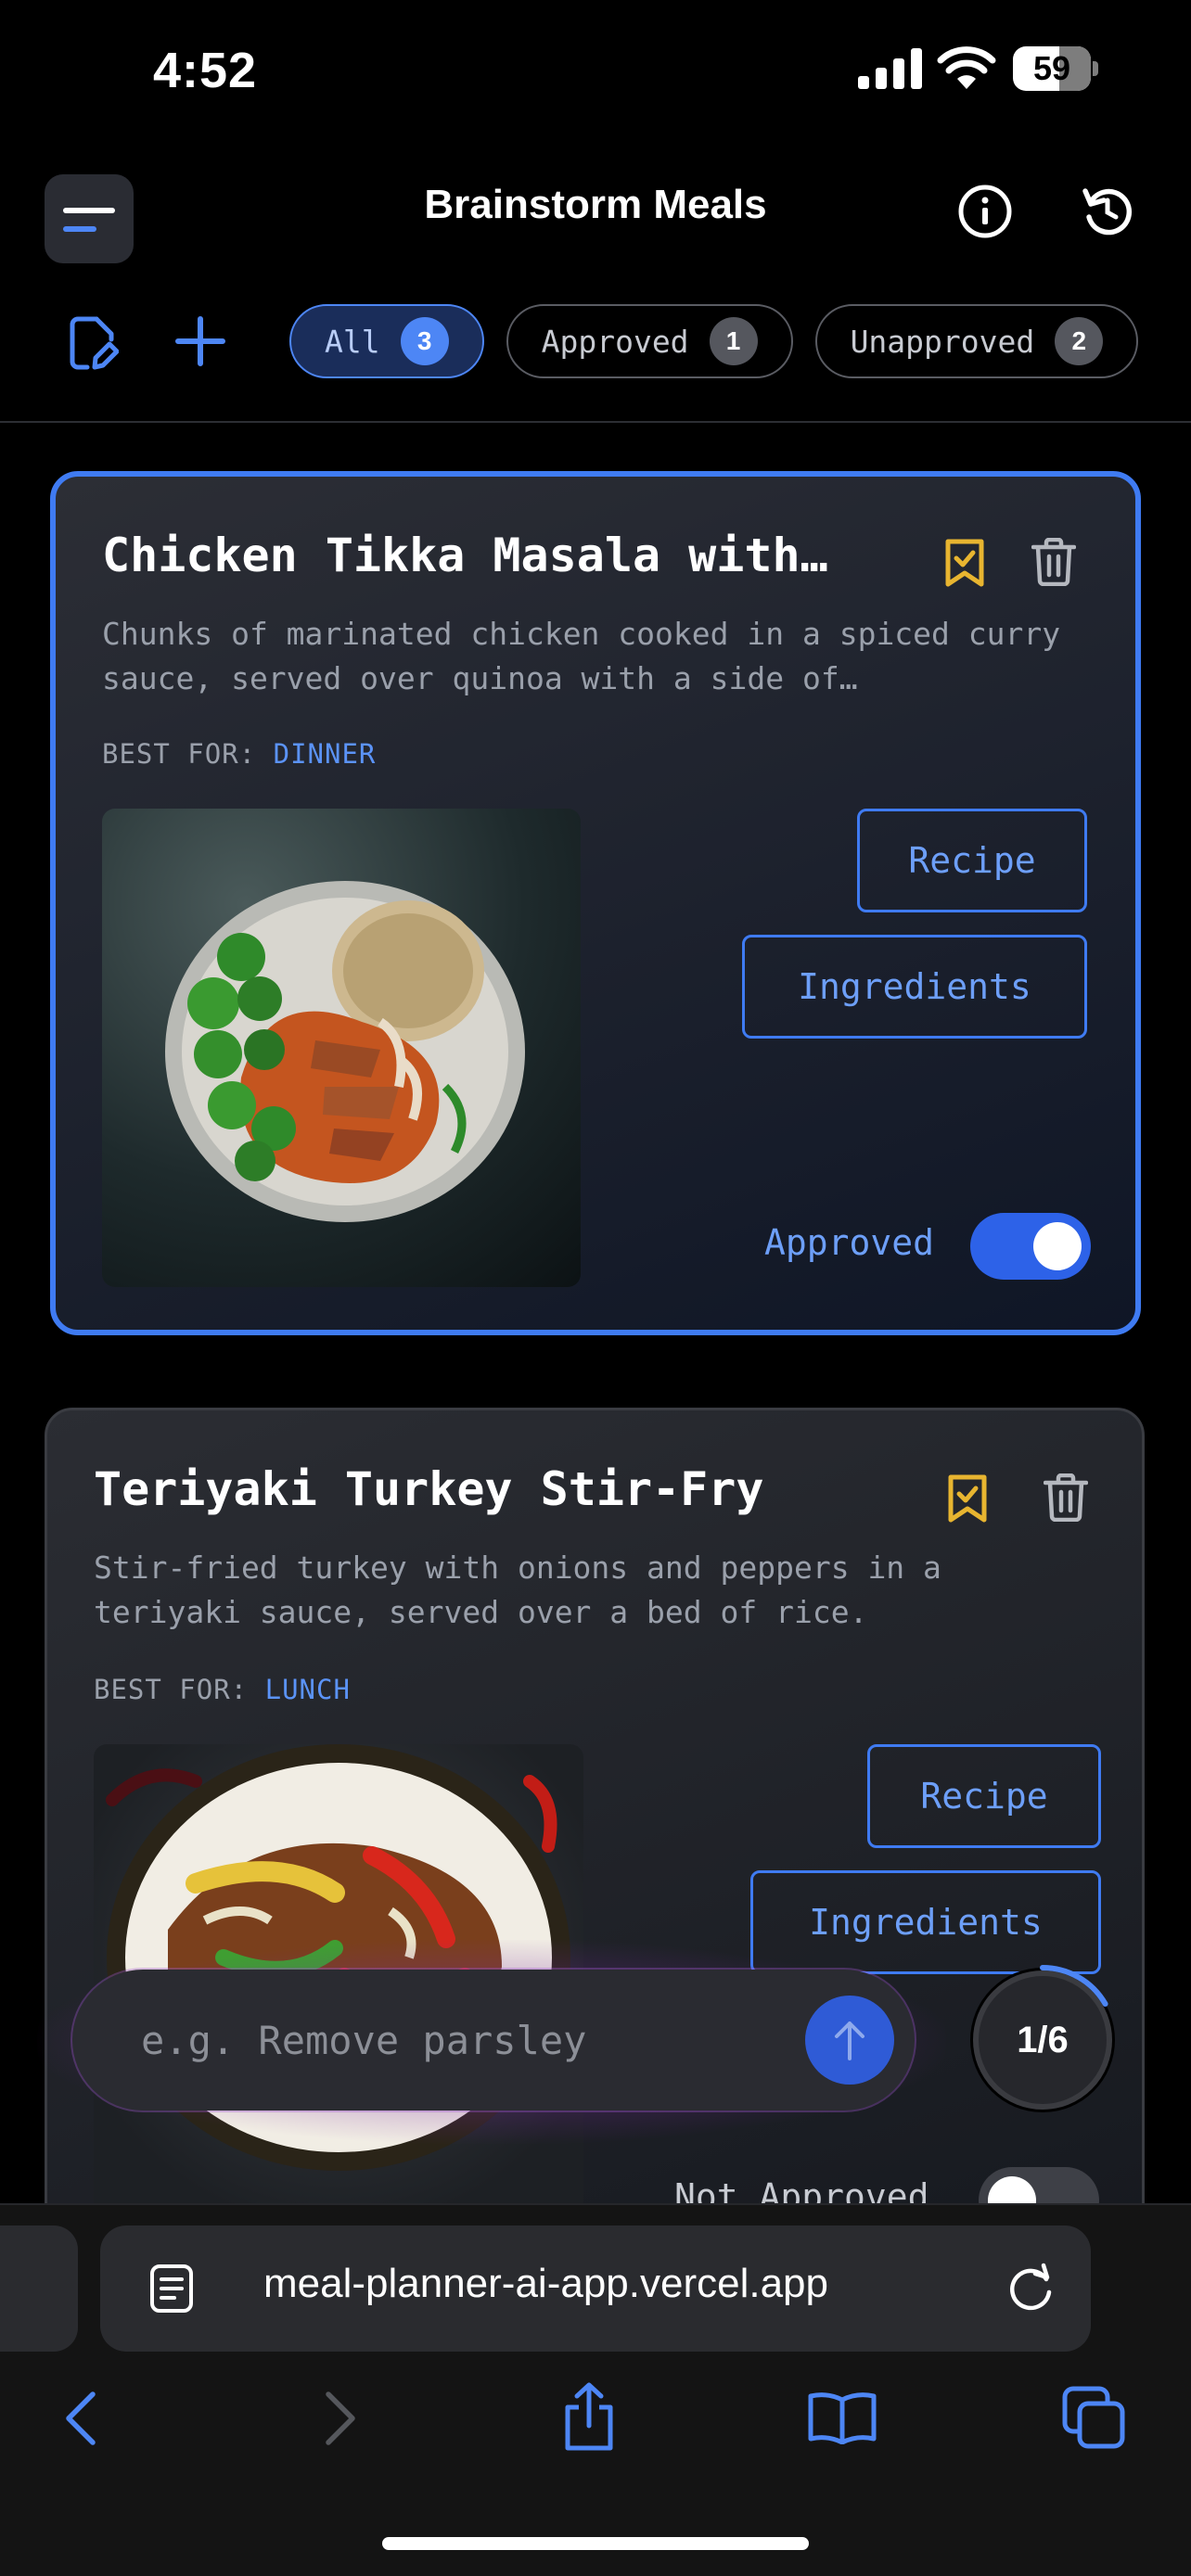 This screenshot has width=1191, height=2576. I want to click on back-icon, so click(79, 2419).